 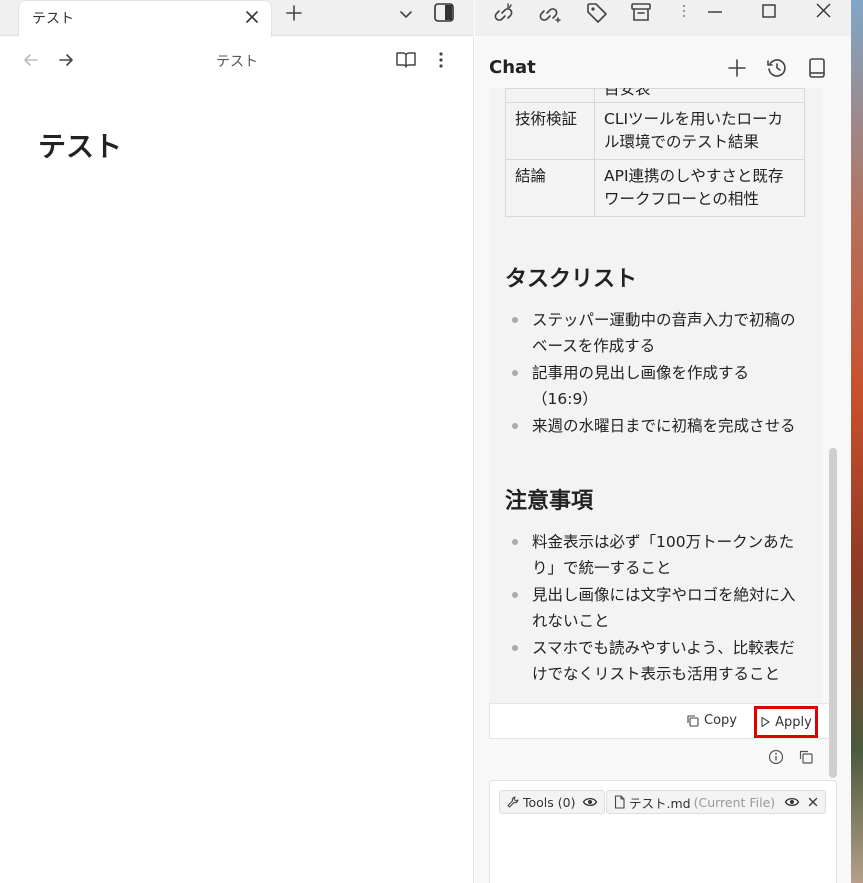 I want to click on tools-chip: Tools (0), so click(x=552, y=802).